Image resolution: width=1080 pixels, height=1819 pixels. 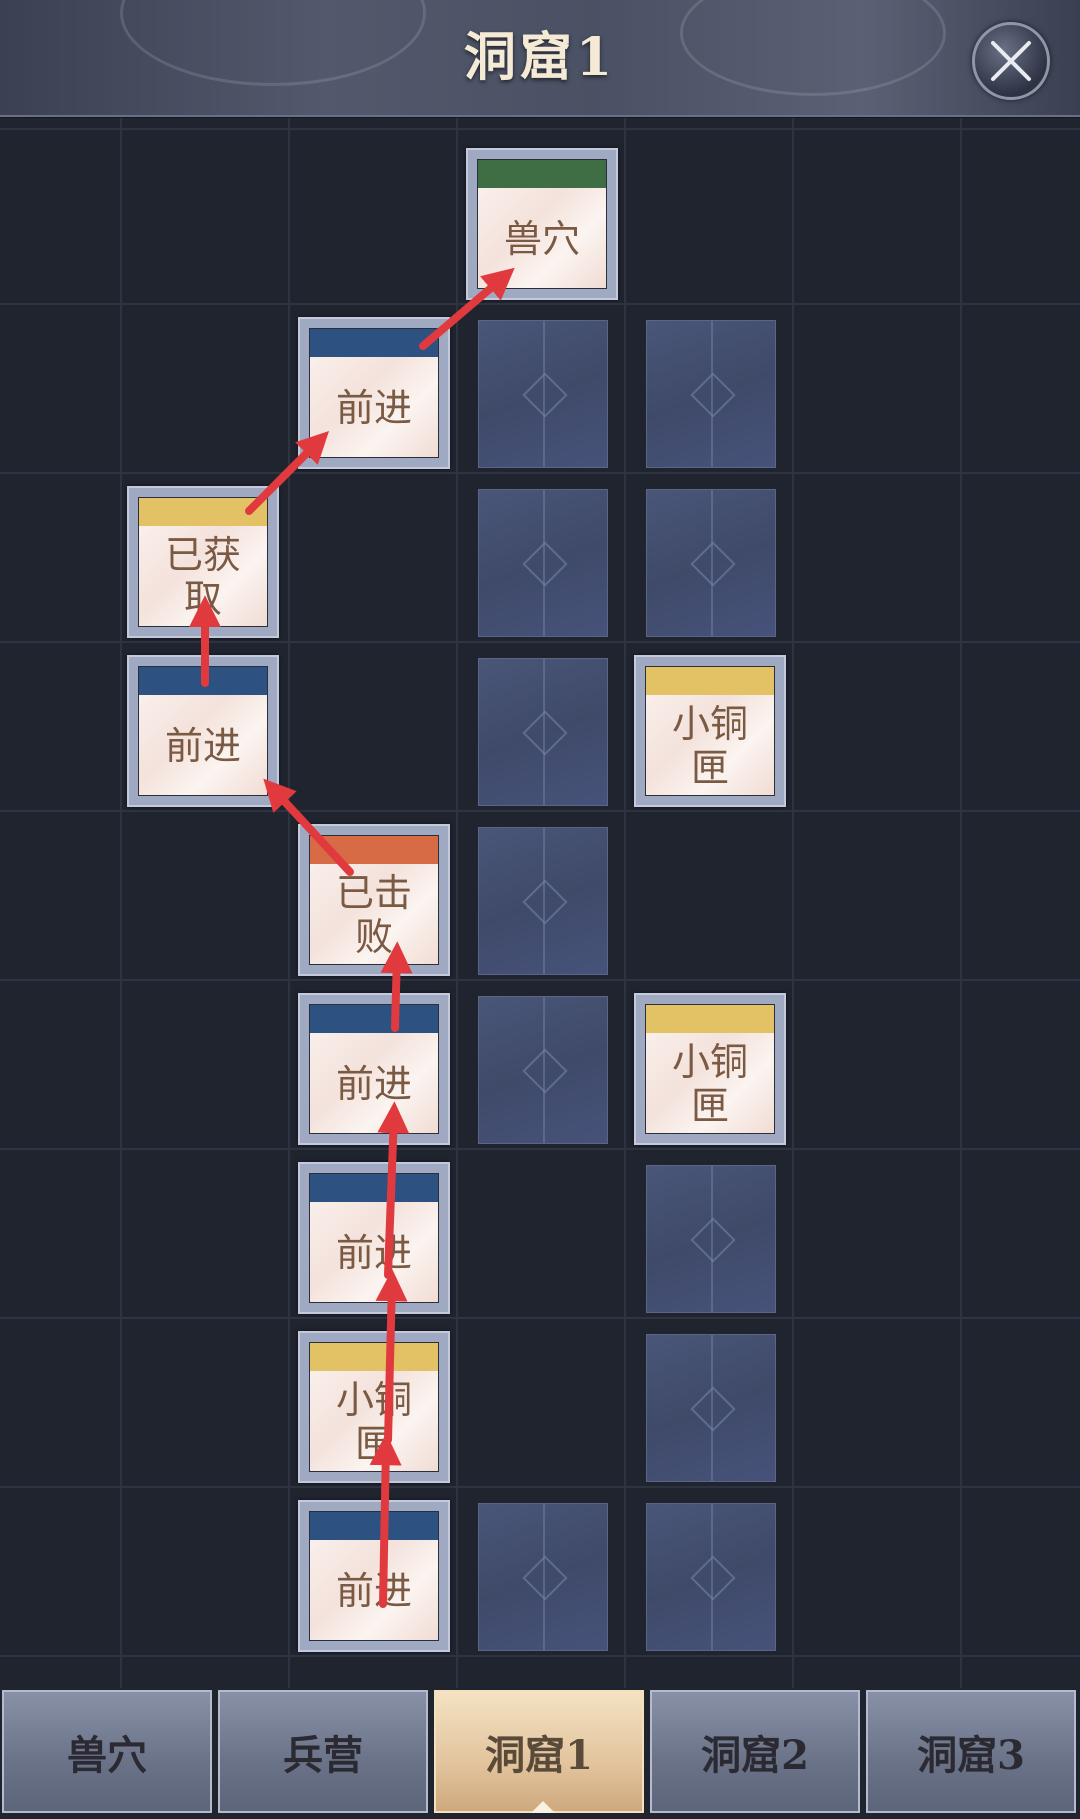 I want to click on tab-label: 洞窟2, so click(x=755, y=1755).